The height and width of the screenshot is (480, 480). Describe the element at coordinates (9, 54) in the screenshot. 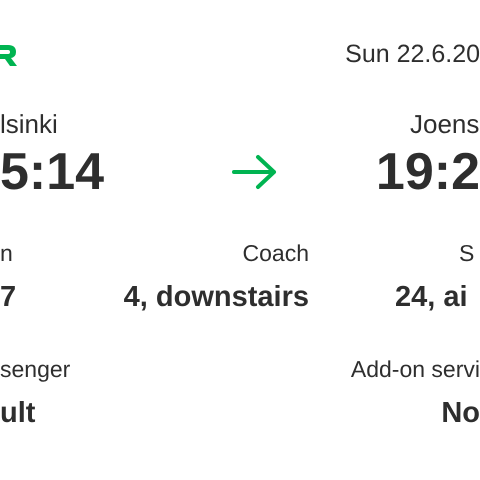

I see `logo-icon` at that location.